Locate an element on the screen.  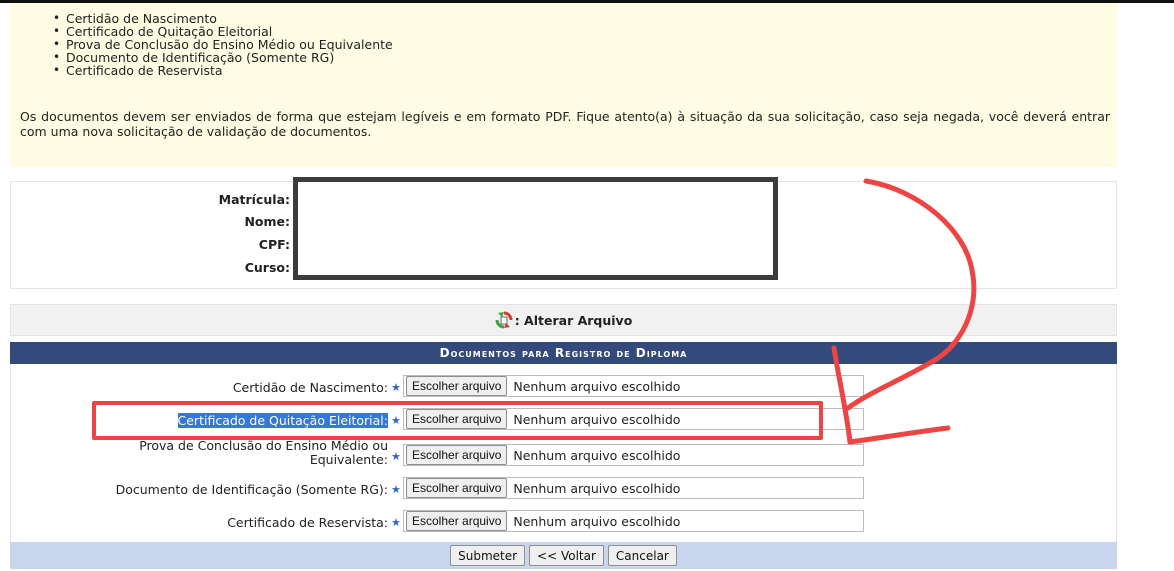
form-actions: Submeter << Voltar Cancelar is located at coordinates (563, 555).